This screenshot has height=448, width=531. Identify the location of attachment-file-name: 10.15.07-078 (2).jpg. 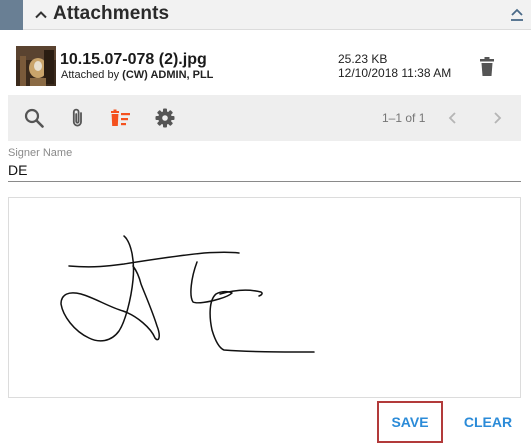
(133, 60).